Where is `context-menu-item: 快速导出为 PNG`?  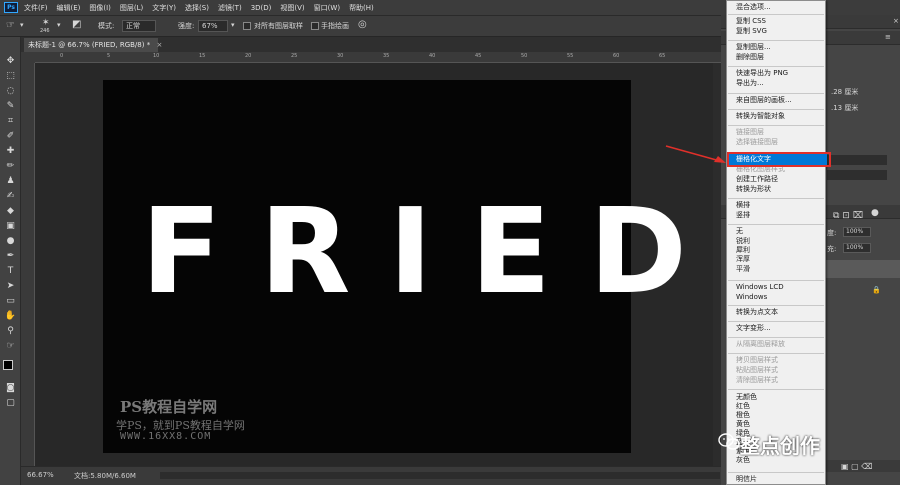
context-menu-item: 快速导出为 PNG is located at coordinates (762, 73).